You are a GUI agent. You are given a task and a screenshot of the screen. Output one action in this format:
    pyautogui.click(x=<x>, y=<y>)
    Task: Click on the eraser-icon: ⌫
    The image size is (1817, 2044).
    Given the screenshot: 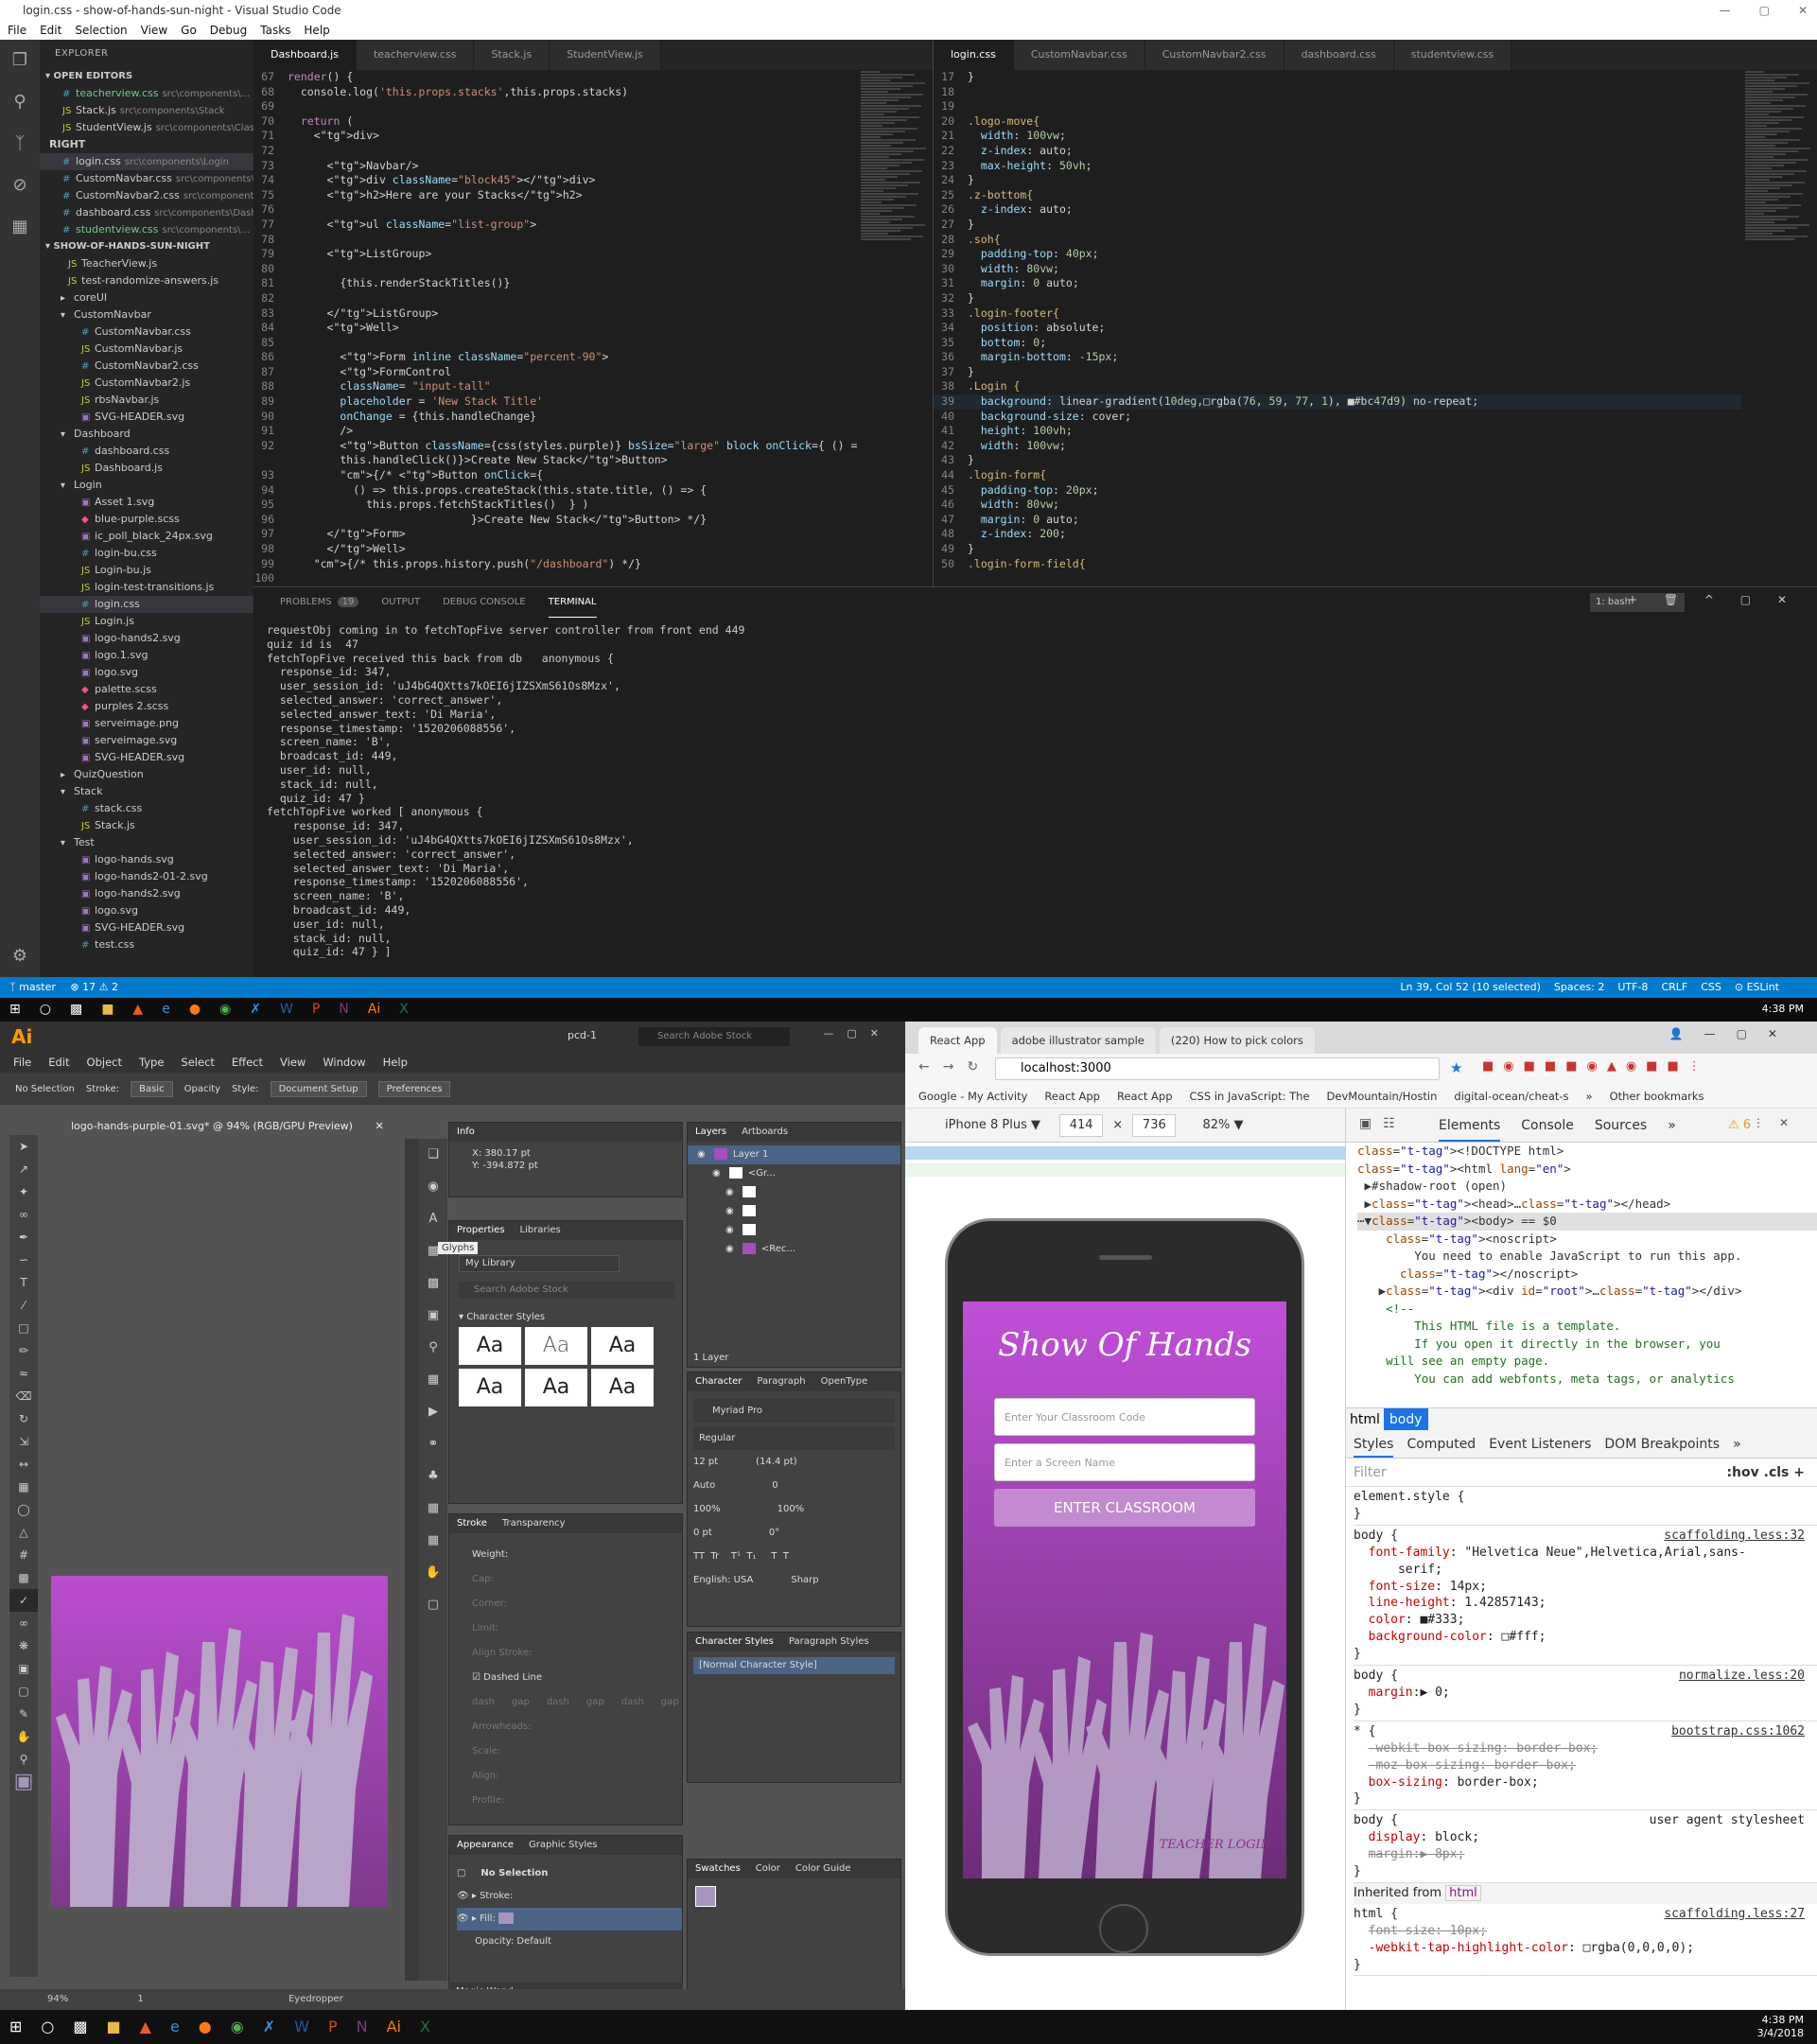 What is the action you would take?
    pyautogui.click(x=23, y=1396)
    